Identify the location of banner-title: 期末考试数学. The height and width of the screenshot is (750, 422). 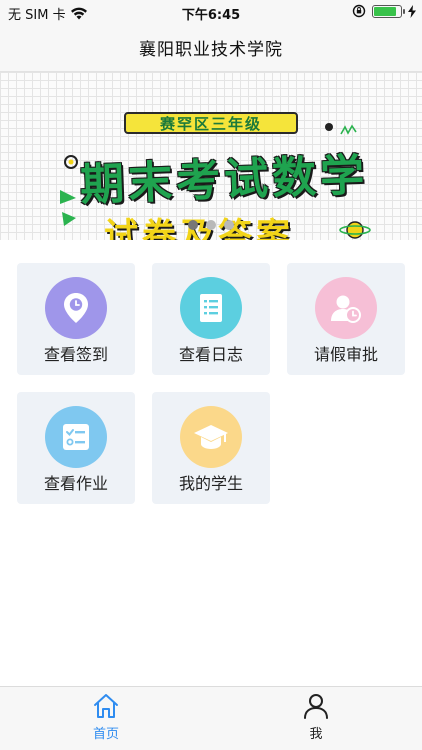
(224, 180).